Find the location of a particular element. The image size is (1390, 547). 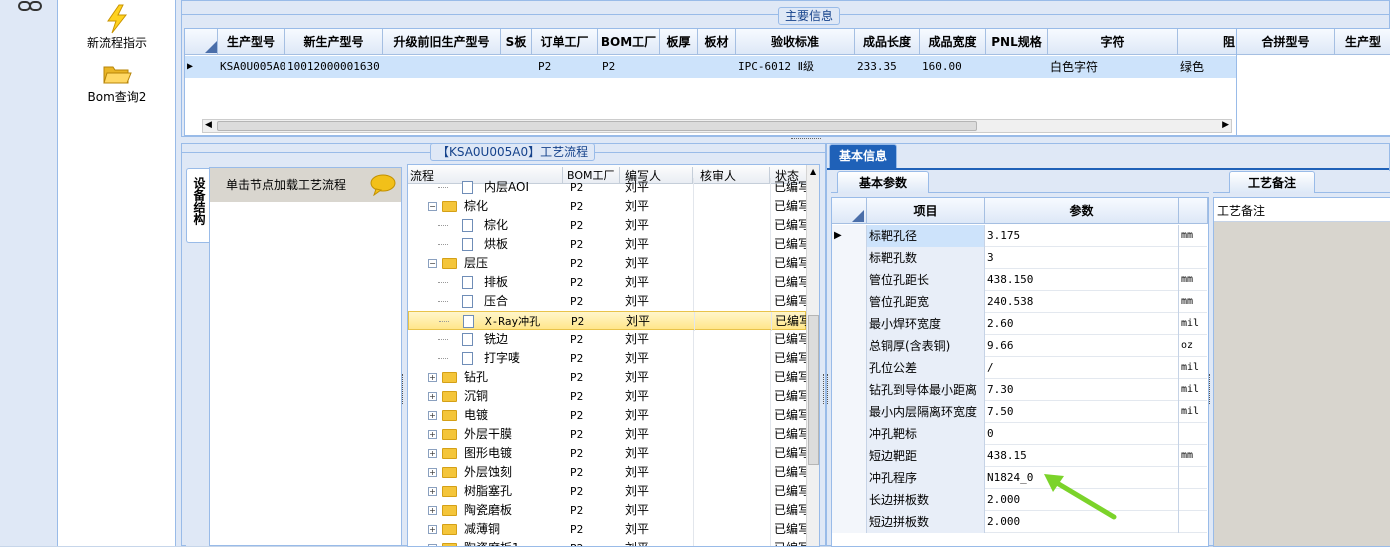

col-header: 验收标准 is located at coordinates (795, 42).